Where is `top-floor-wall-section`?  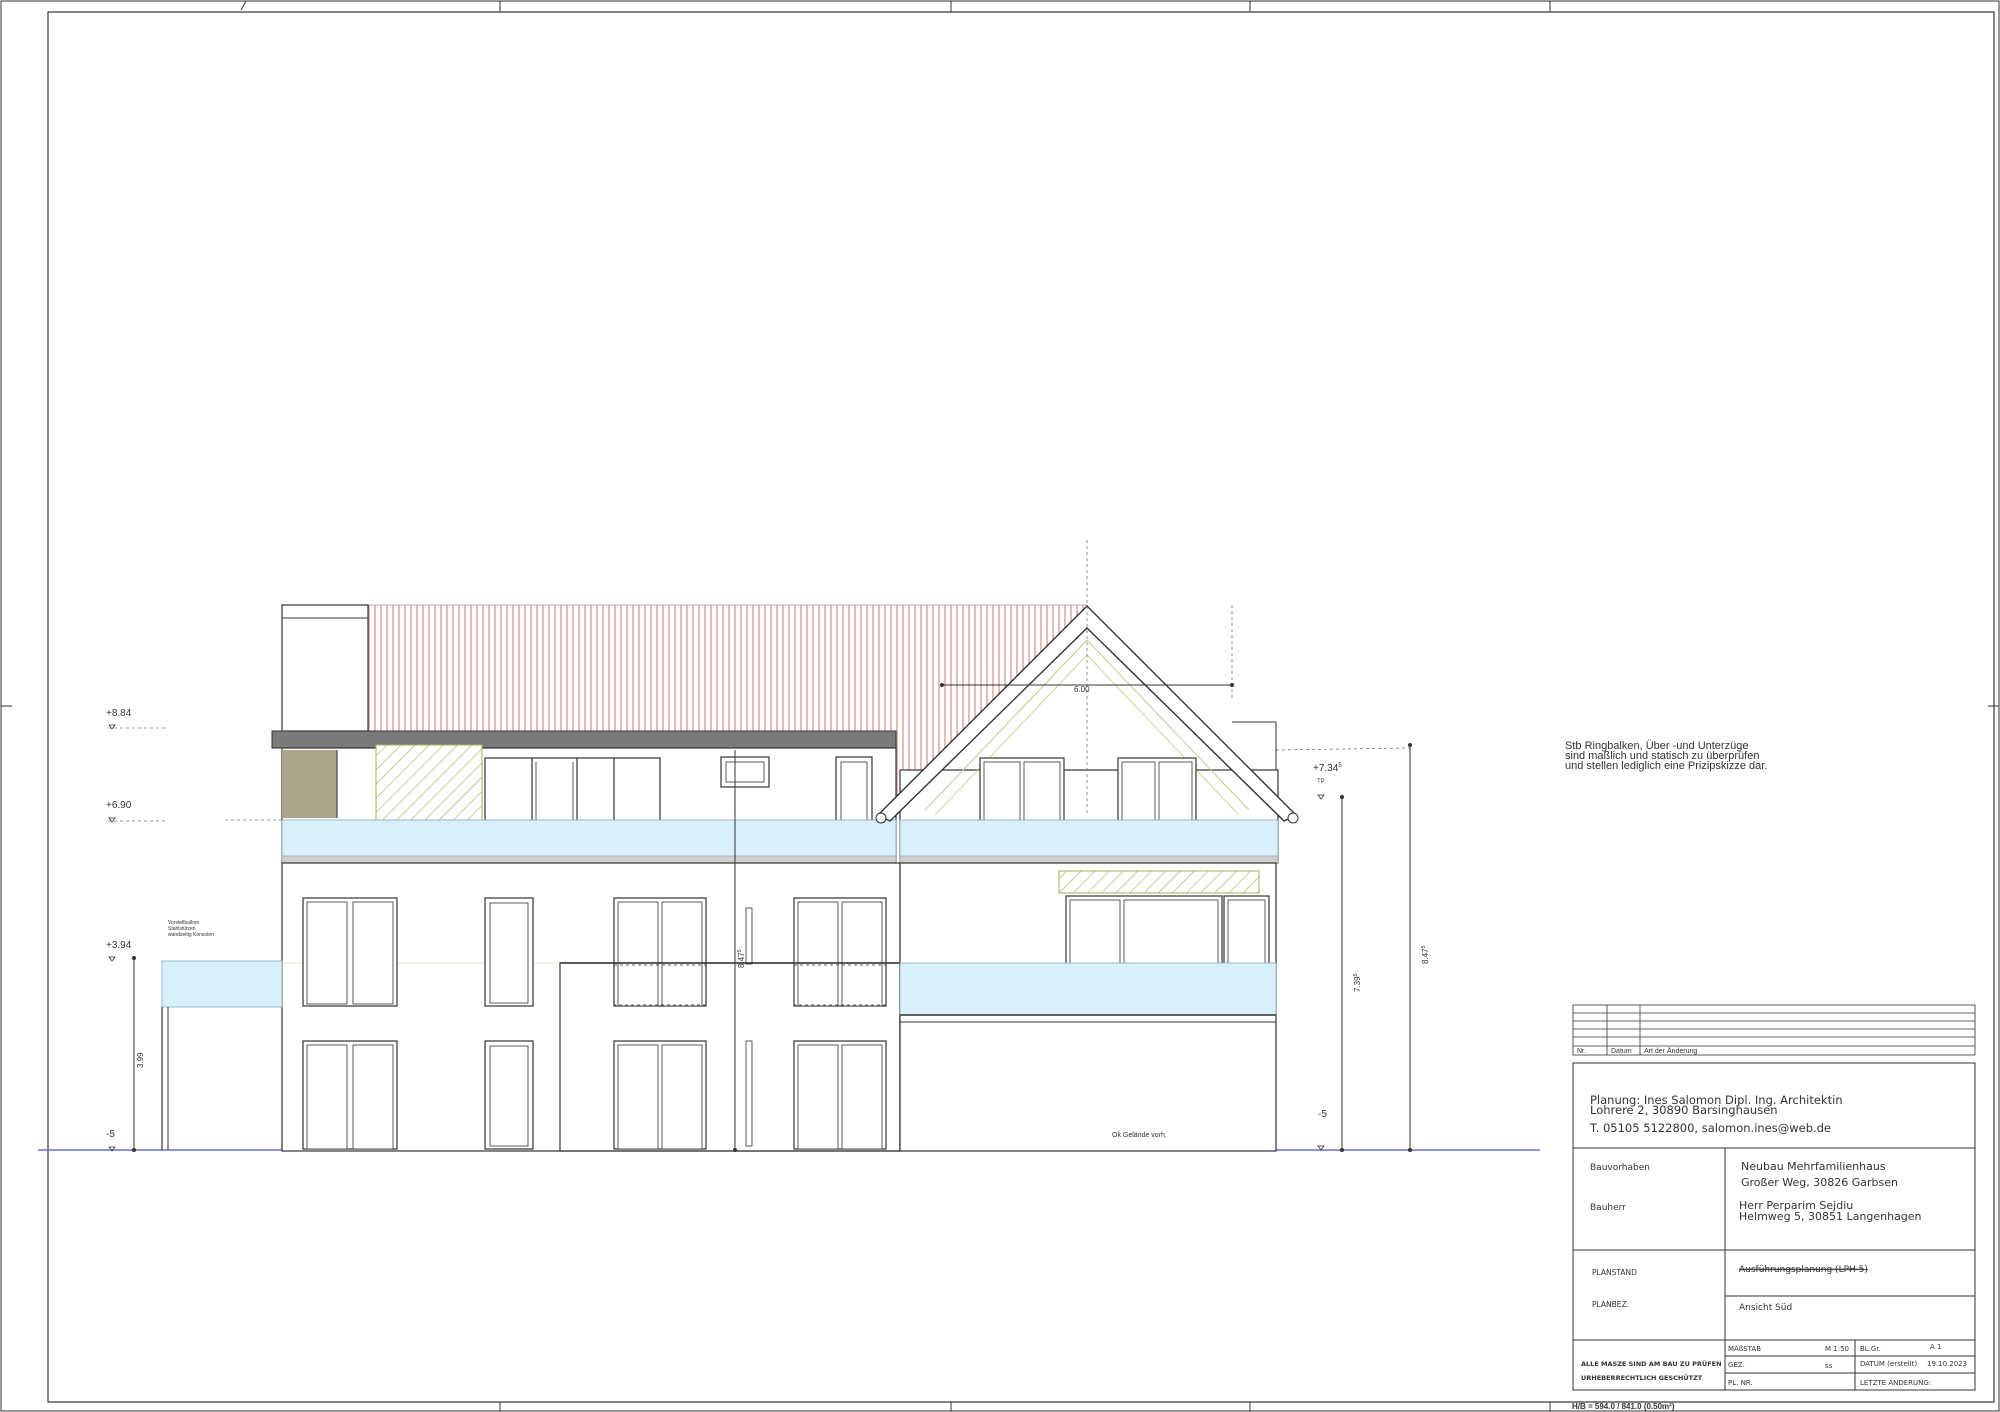 top-floor-wall-section is located at coordinates (309, 784).